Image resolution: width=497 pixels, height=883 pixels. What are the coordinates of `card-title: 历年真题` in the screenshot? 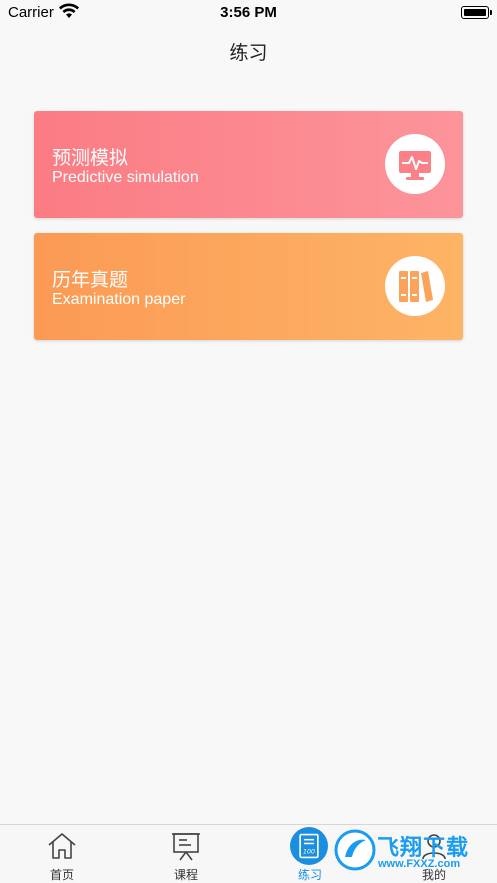 It's located at (90, 280).